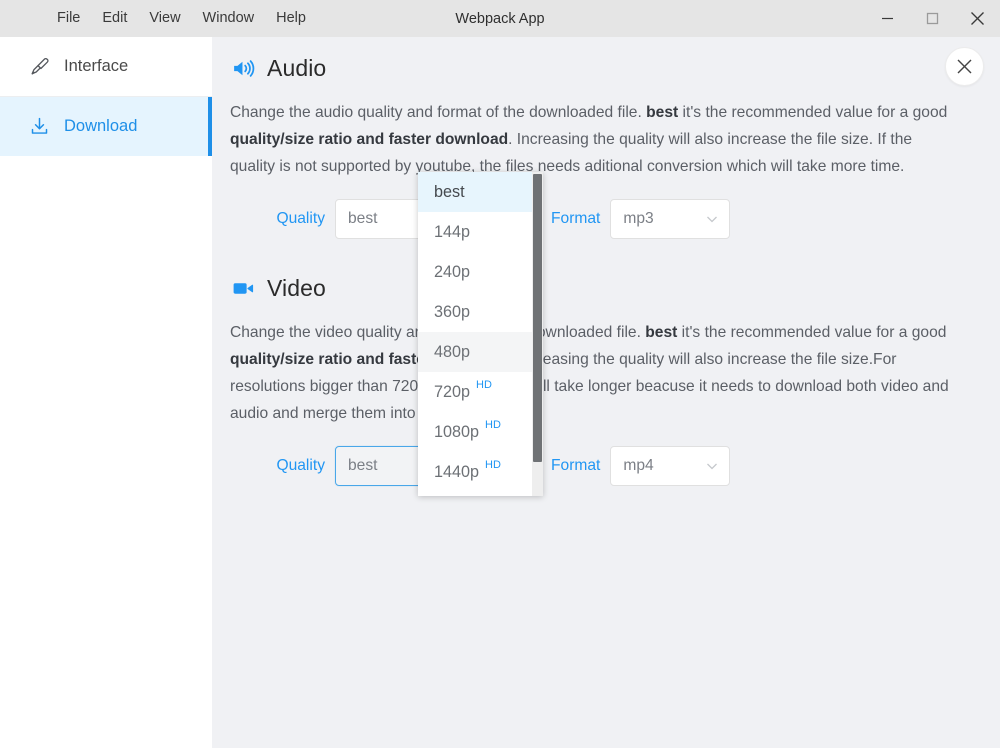 The width and height of the screenshot is (1000, 748). I want to click on video-section-title: Video, so click(296, 288).